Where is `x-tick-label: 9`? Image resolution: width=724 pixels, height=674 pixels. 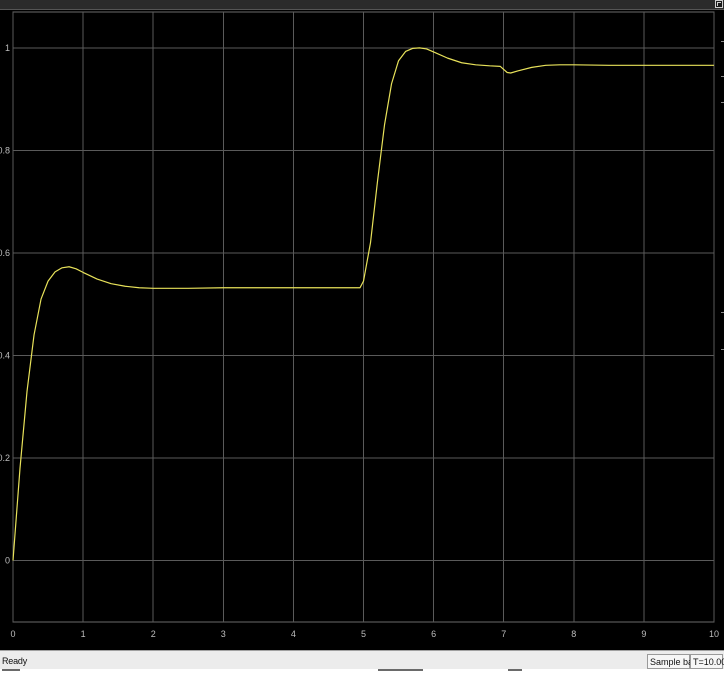 x-tick-label: 9 is located at coordinates (643, 634).